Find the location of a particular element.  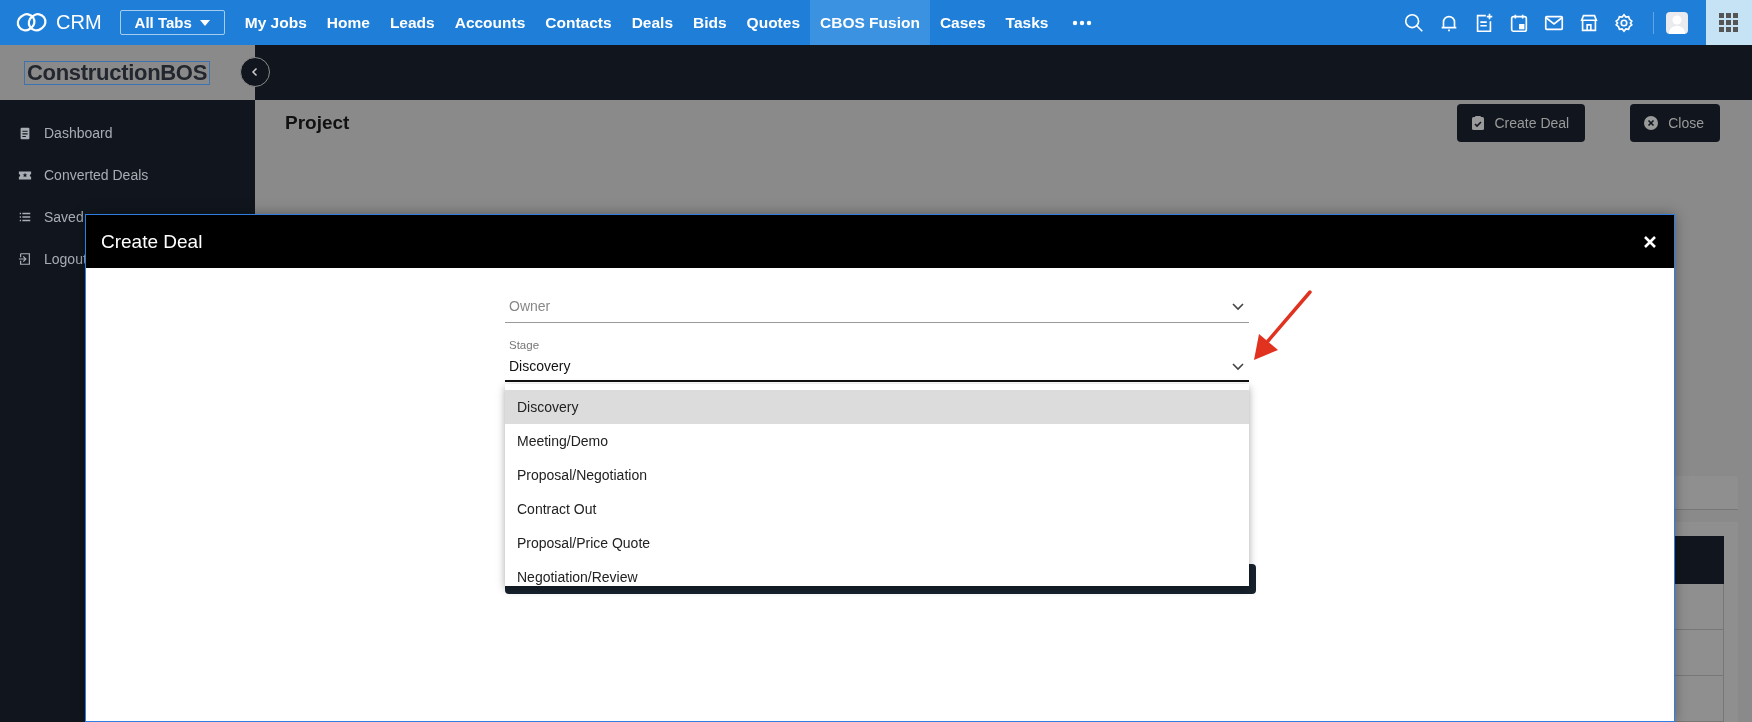

close-button: Close is located at coordinates (1675, 123).